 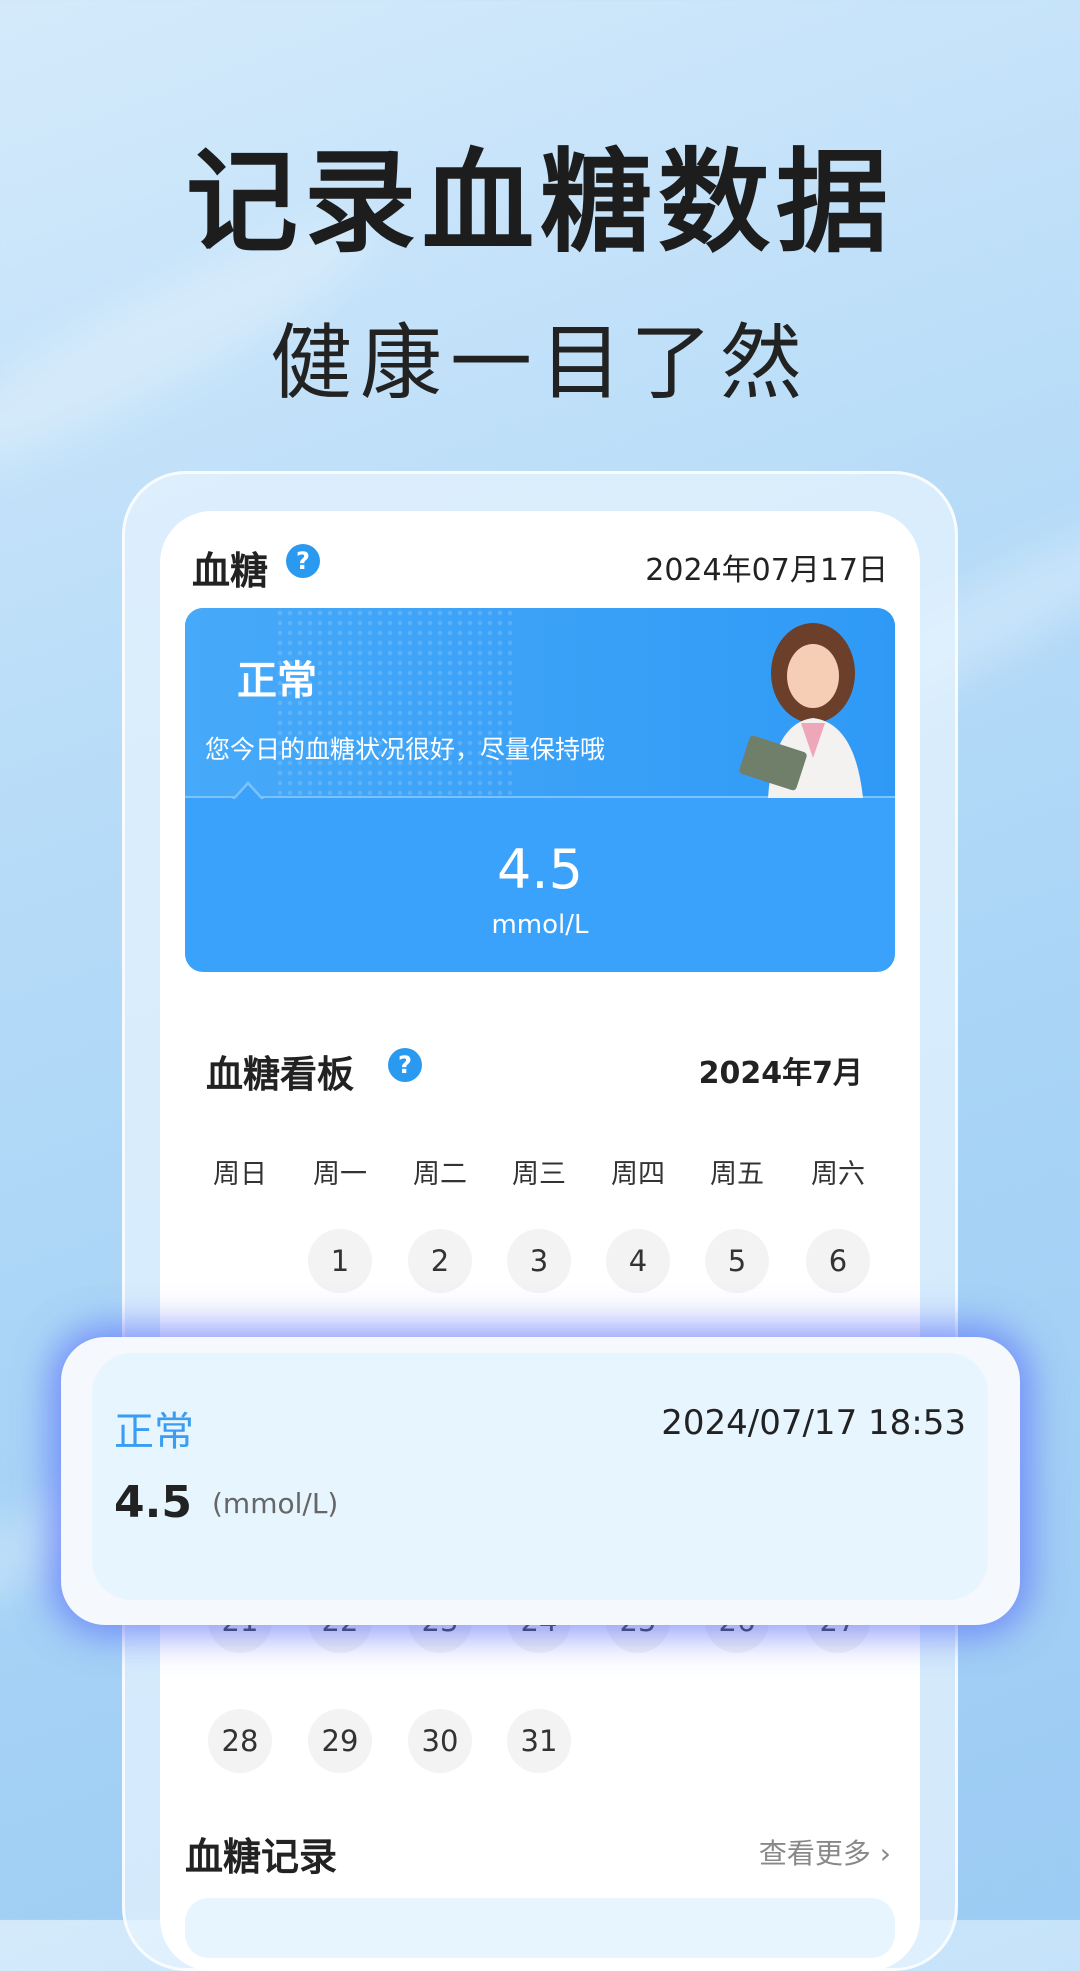 I want to click on calendar-day: 4, so click(x=638, y=1261).